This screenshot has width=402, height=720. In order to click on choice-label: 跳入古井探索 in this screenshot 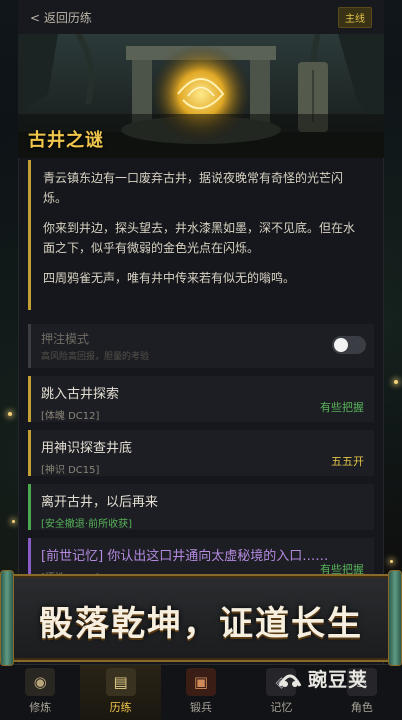, I will do `click(80, 394)`.